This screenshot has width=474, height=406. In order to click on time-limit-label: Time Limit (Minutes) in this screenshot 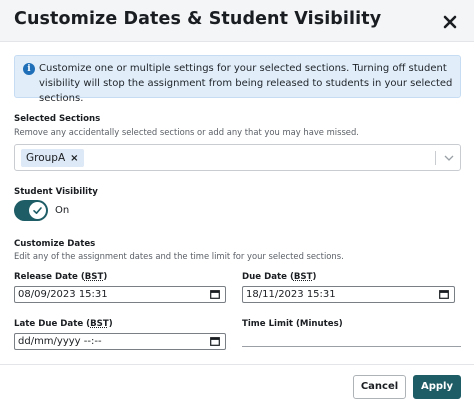, I will do `click(292, 324)`.